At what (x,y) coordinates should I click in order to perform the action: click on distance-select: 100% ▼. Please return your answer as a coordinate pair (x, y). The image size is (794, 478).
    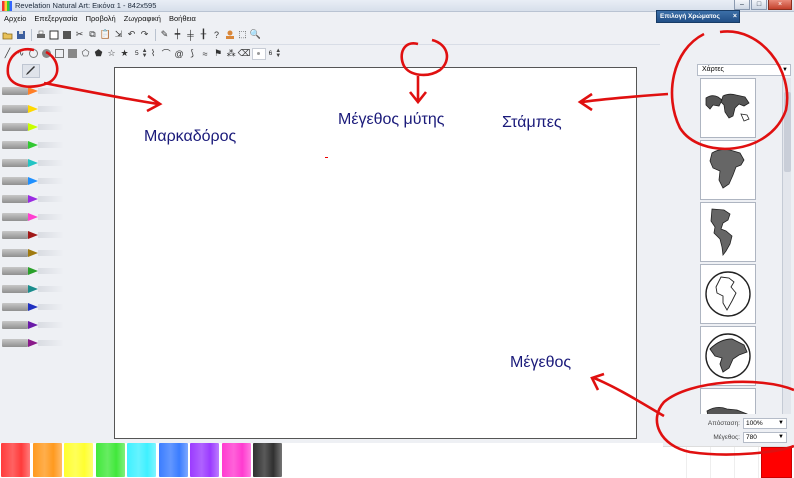
    Looking at the image, I should click on (765, 423).